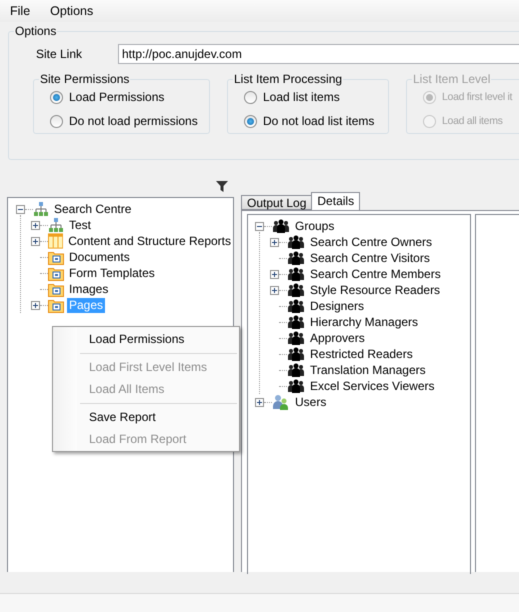 The image size is (519, 612). Describe the element at coordinates (88, 289) in the screenshot. I see `tree-item: Images` at that location.